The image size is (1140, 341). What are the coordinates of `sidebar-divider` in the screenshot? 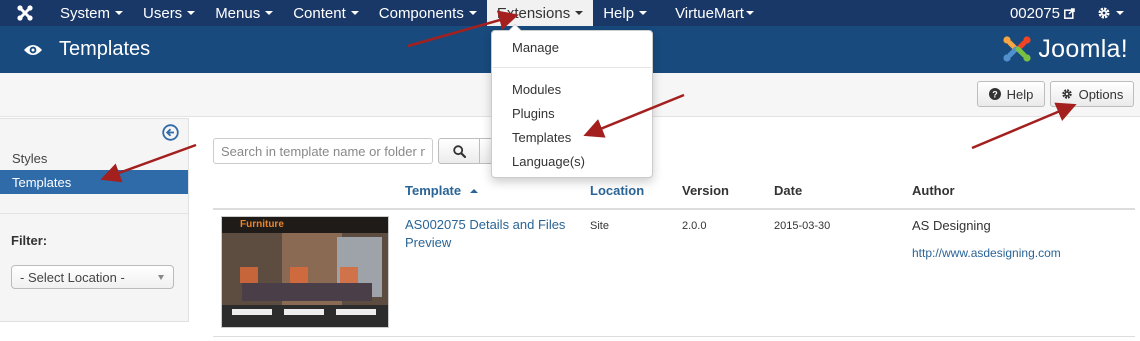 It's located at (94, 213).